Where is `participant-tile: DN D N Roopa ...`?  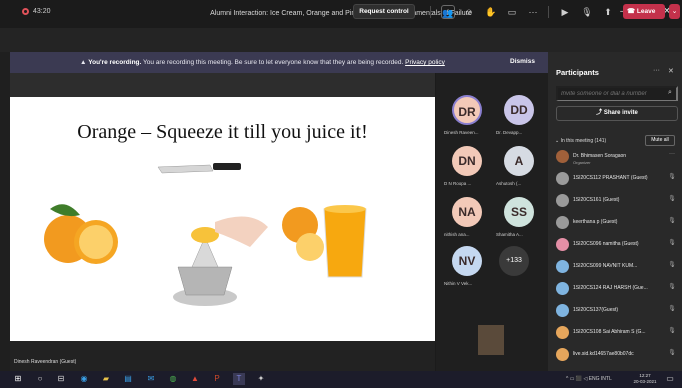 participant-tile: DN D N Roopa ... is located at coordinates (468, 172).